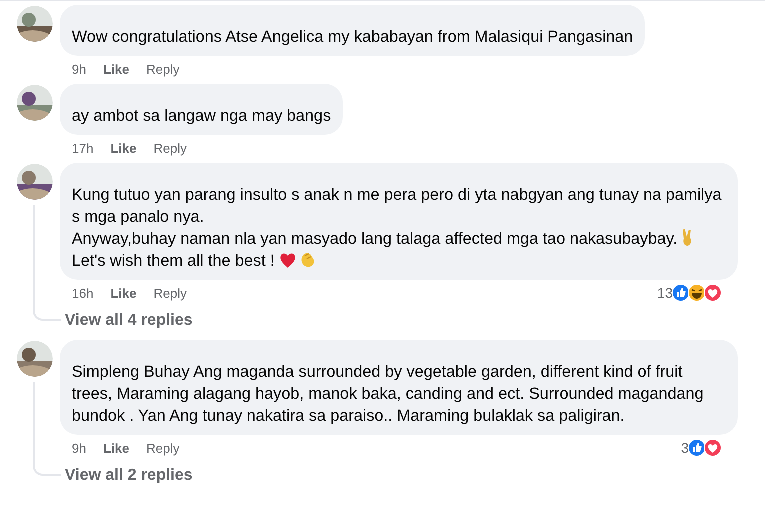 The width and height of the screenshot is (765, 526). I want to click on comment-text: Kung tutuo yan parang insulto s anak n me pera pero di yta nabgyan ang tunay na pamilya s mga panalo nya., so click(397, 206).